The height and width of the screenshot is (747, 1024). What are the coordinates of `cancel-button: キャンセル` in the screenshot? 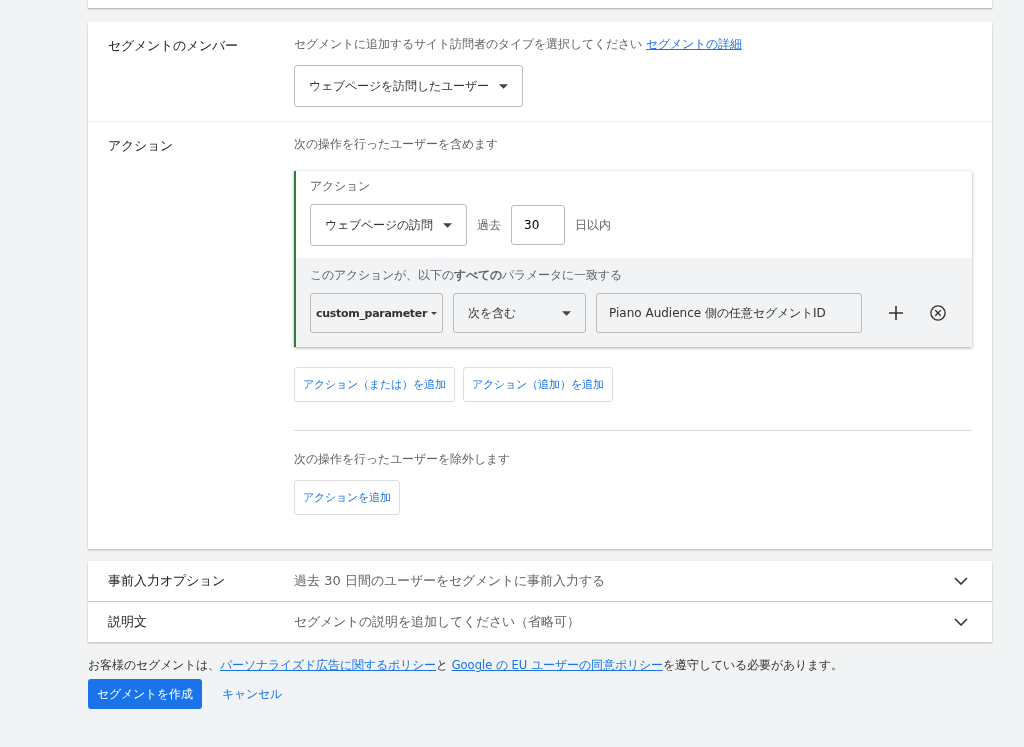 It's located at (252, 694).